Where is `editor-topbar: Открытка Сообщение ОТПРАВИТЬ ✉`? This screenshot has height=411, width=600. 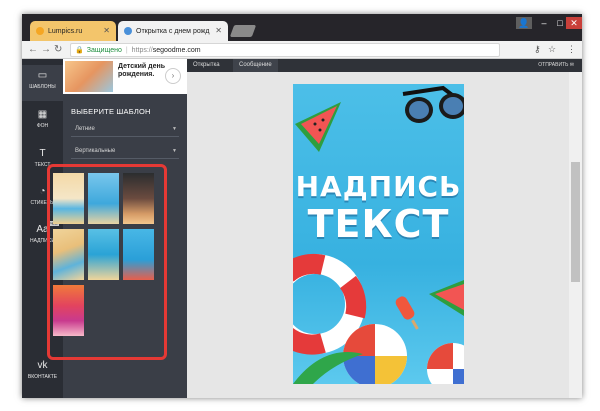
editor-topbar: Открытка Сообщение ОТПРАВИТЬ ✉ is located at coordinates (384, 65).